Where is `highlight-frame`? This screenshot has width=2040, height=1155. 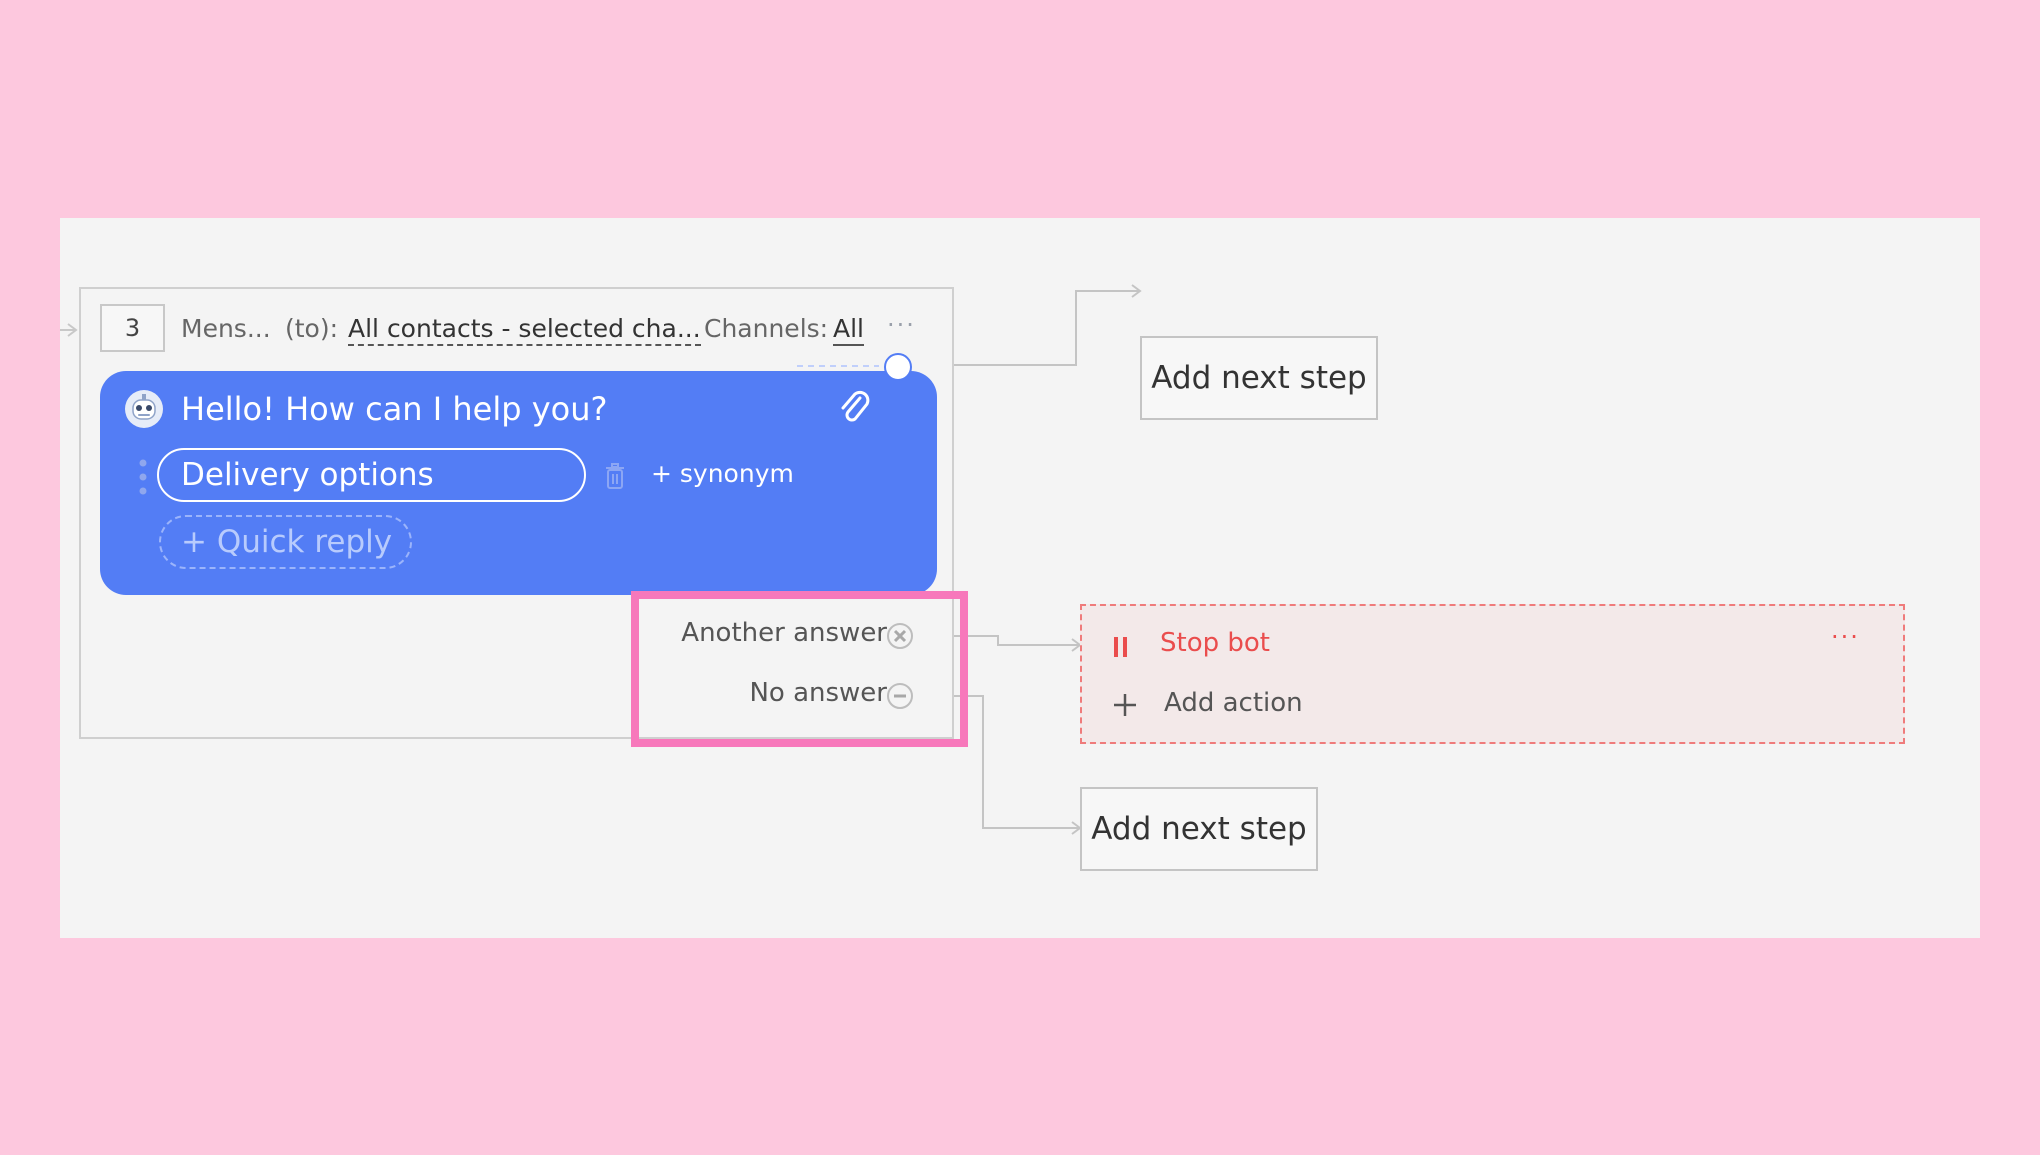
highlight-frame is located at coordinates (799, 669).